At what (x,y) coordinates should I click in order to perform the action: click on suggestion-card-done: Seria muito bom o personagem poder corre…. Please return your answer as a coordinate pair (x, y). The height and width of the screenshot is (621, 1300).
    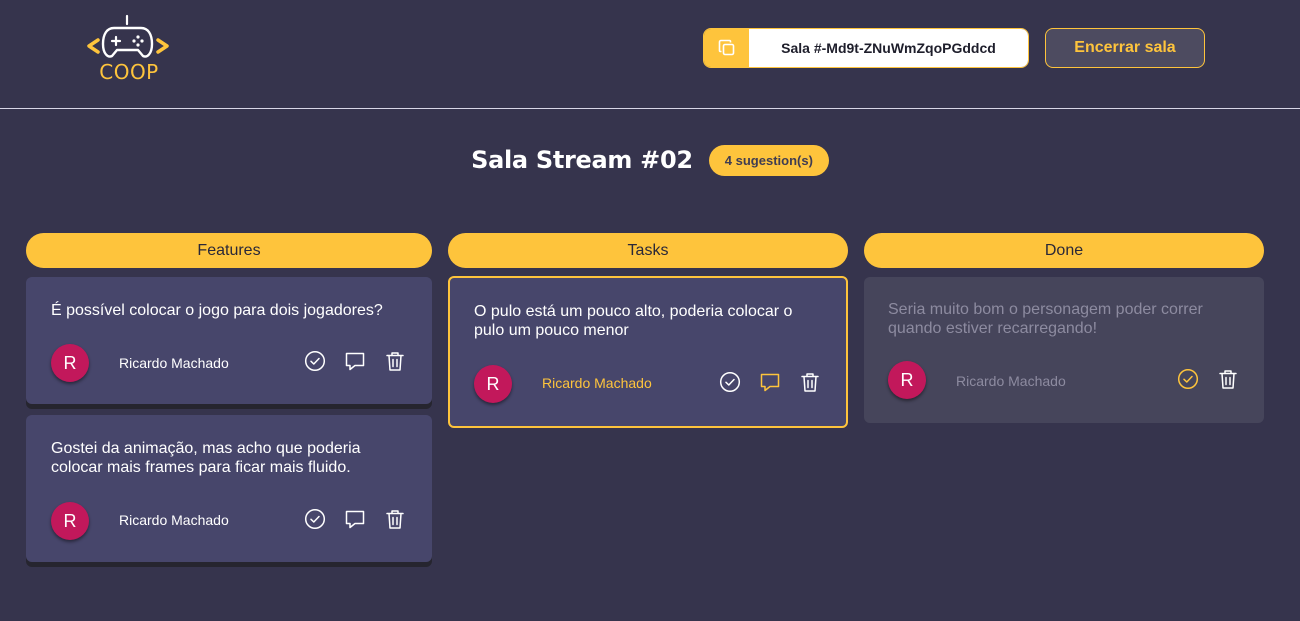
    Looking at the image, I should click on (1064, 350).